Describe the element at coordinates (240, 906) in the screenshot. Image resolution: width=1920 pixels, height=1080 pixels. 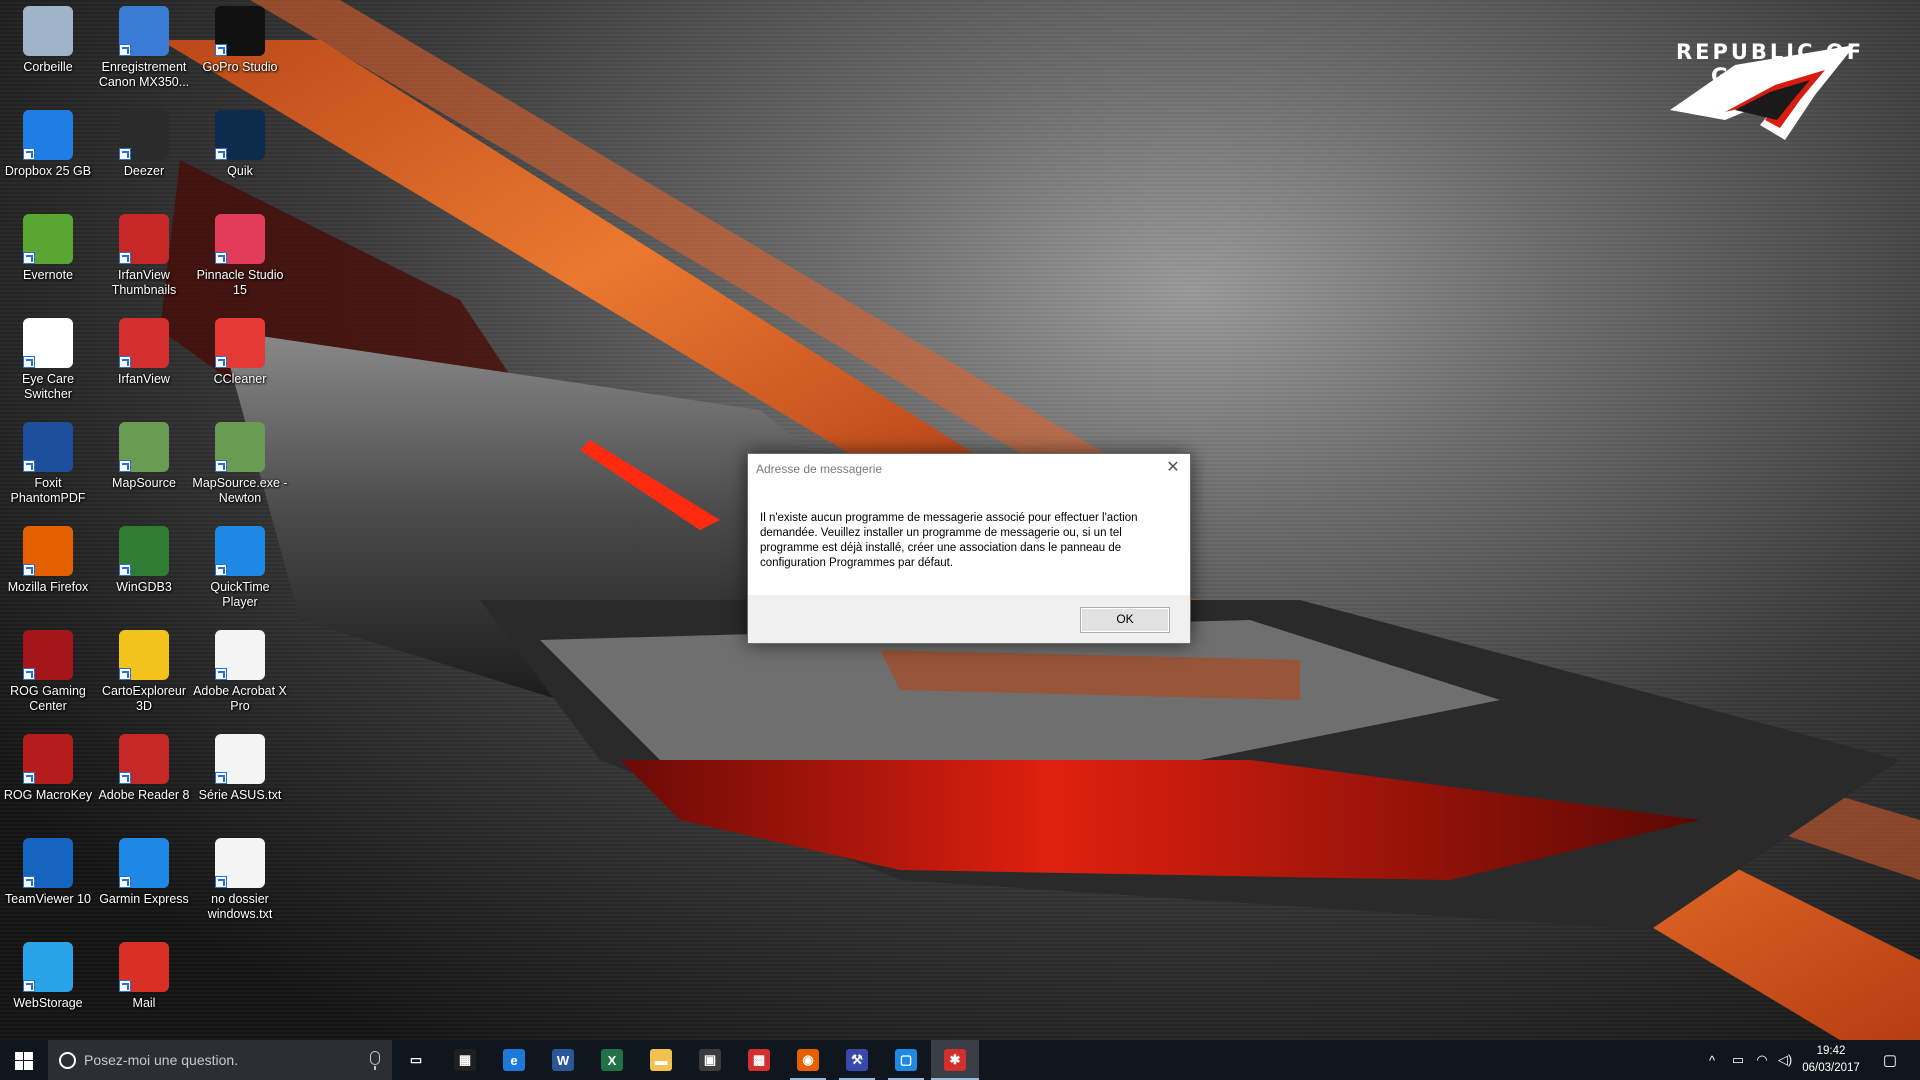
I see `desktop-icon-label: no dossier windows.txt` at that location.